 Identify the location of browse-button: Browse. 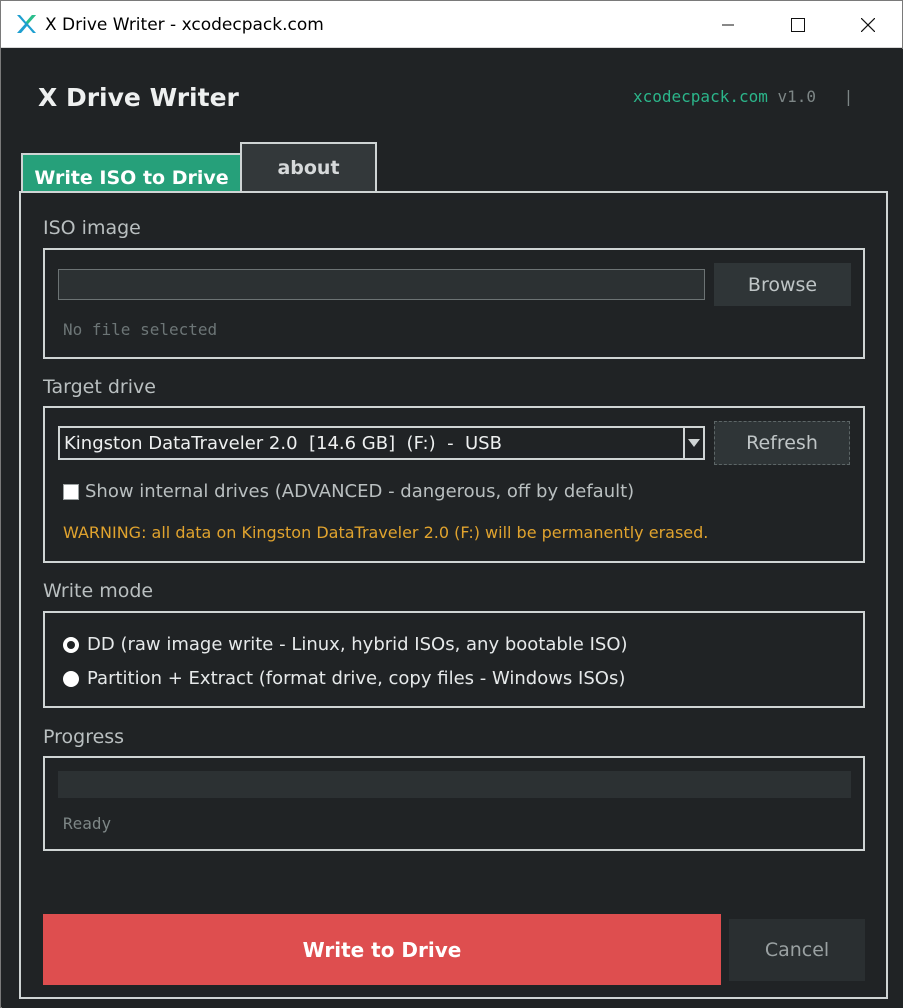
(782, 284).